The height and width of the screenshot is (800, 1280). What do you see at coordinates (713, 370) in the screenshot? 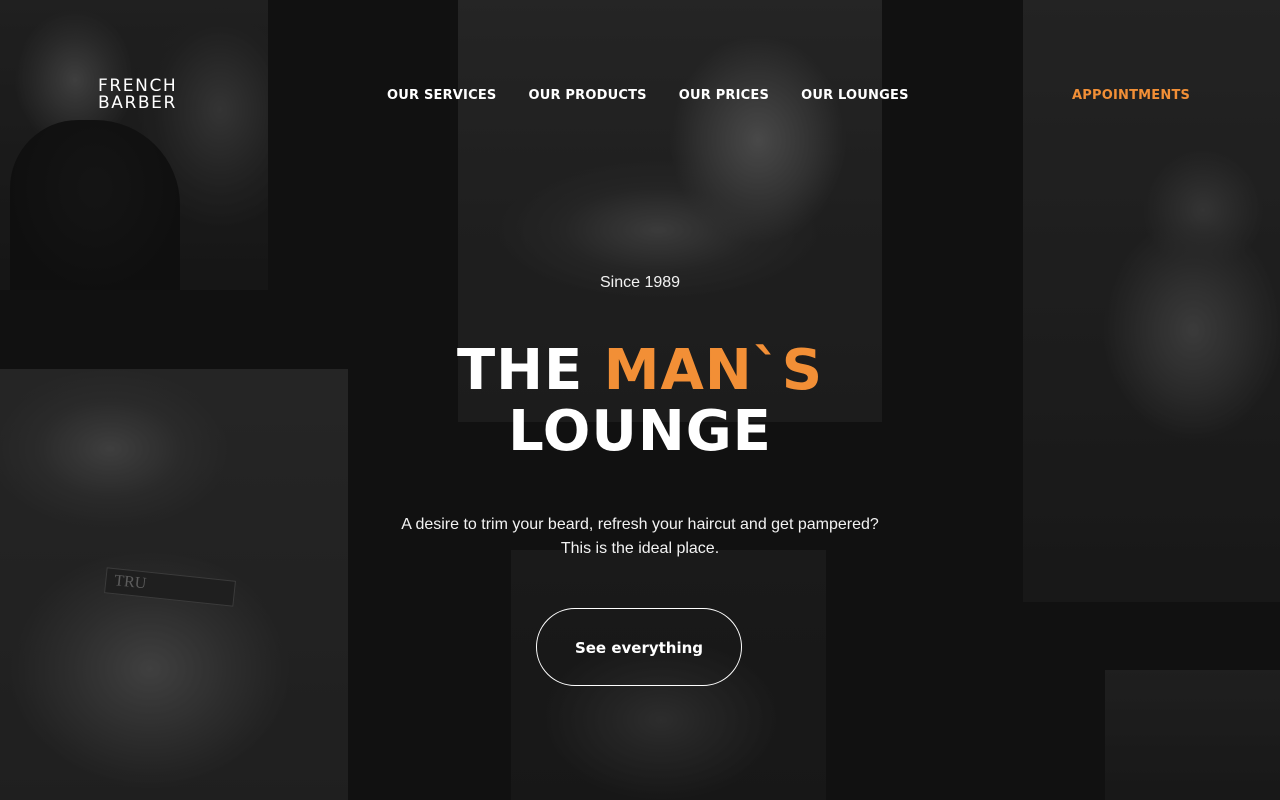
I see `headline-part-mans: MAN`S` at bounding box center [713, 370].